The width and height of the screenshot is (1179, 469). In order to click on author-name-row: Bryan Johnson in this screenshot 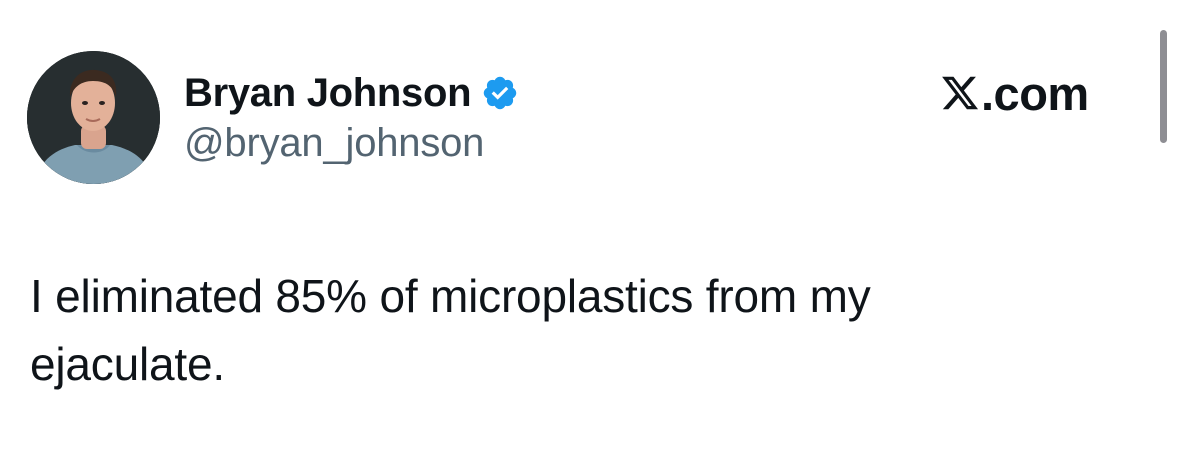, I will do `click(351, 93)`.